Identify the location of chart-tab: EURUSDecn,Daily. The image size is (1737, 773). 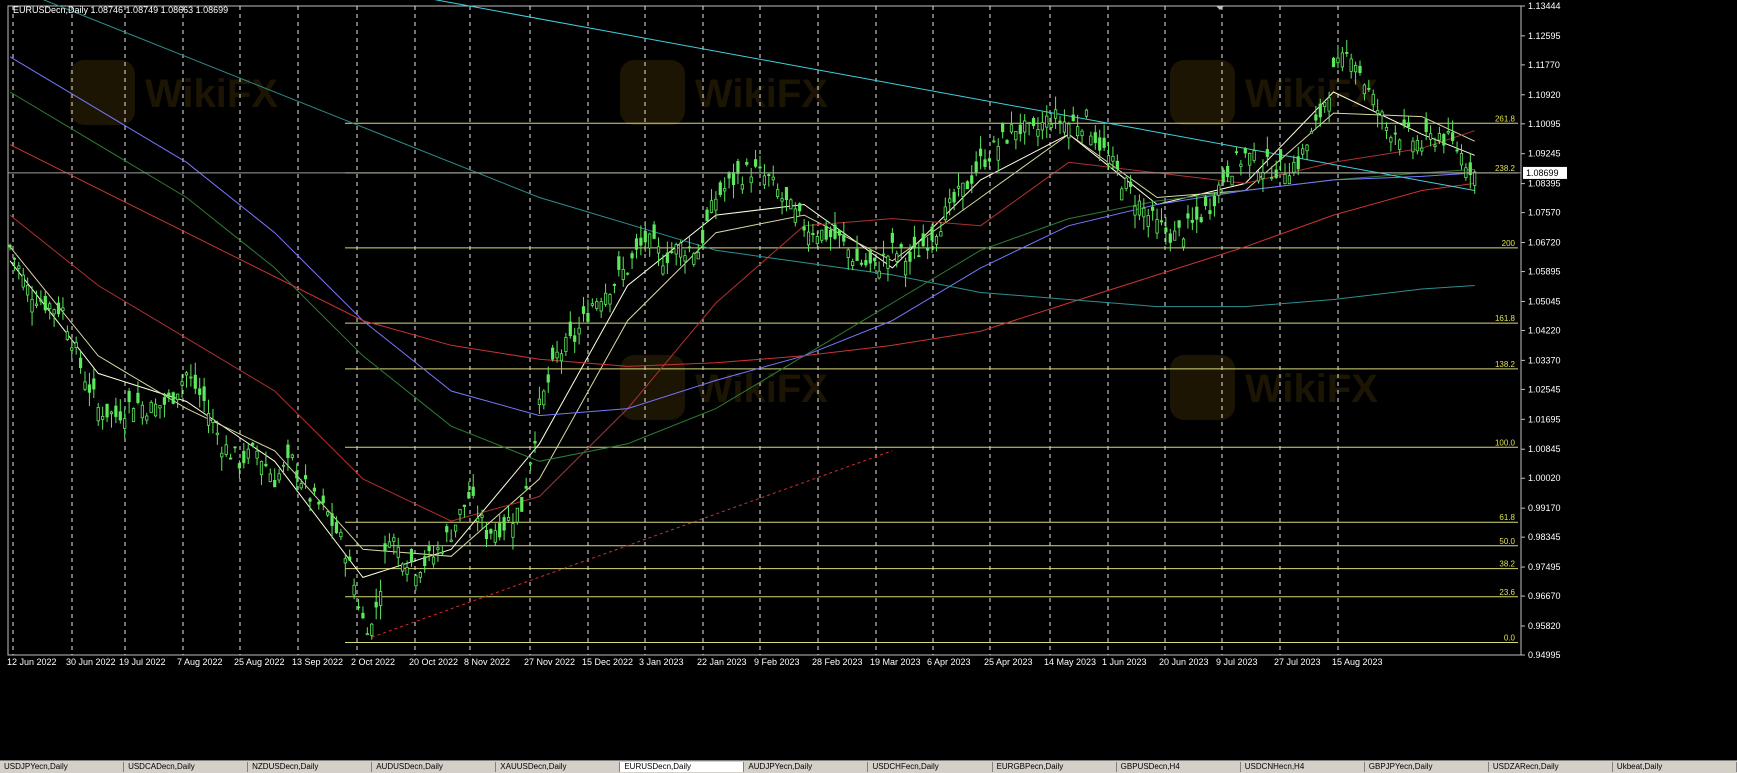
(682, 767).